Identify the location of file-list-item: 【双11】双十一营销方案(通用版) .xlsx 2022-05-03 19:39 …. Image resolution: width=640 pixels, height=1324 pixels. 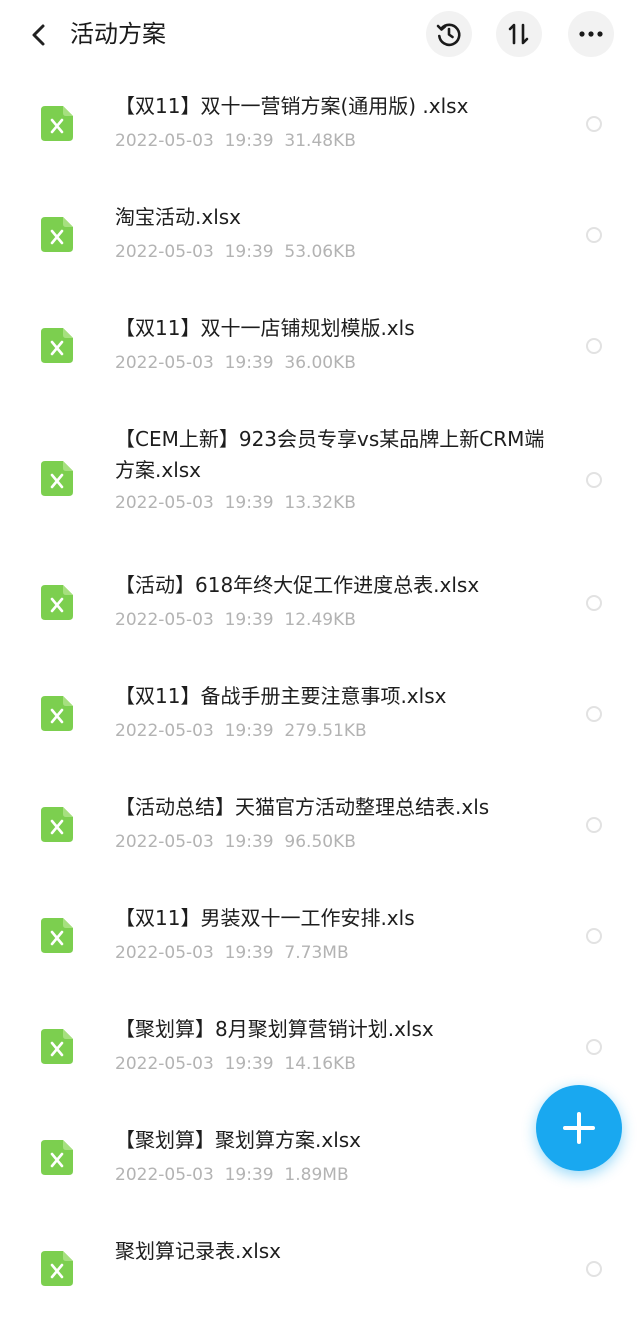
(320, 123).